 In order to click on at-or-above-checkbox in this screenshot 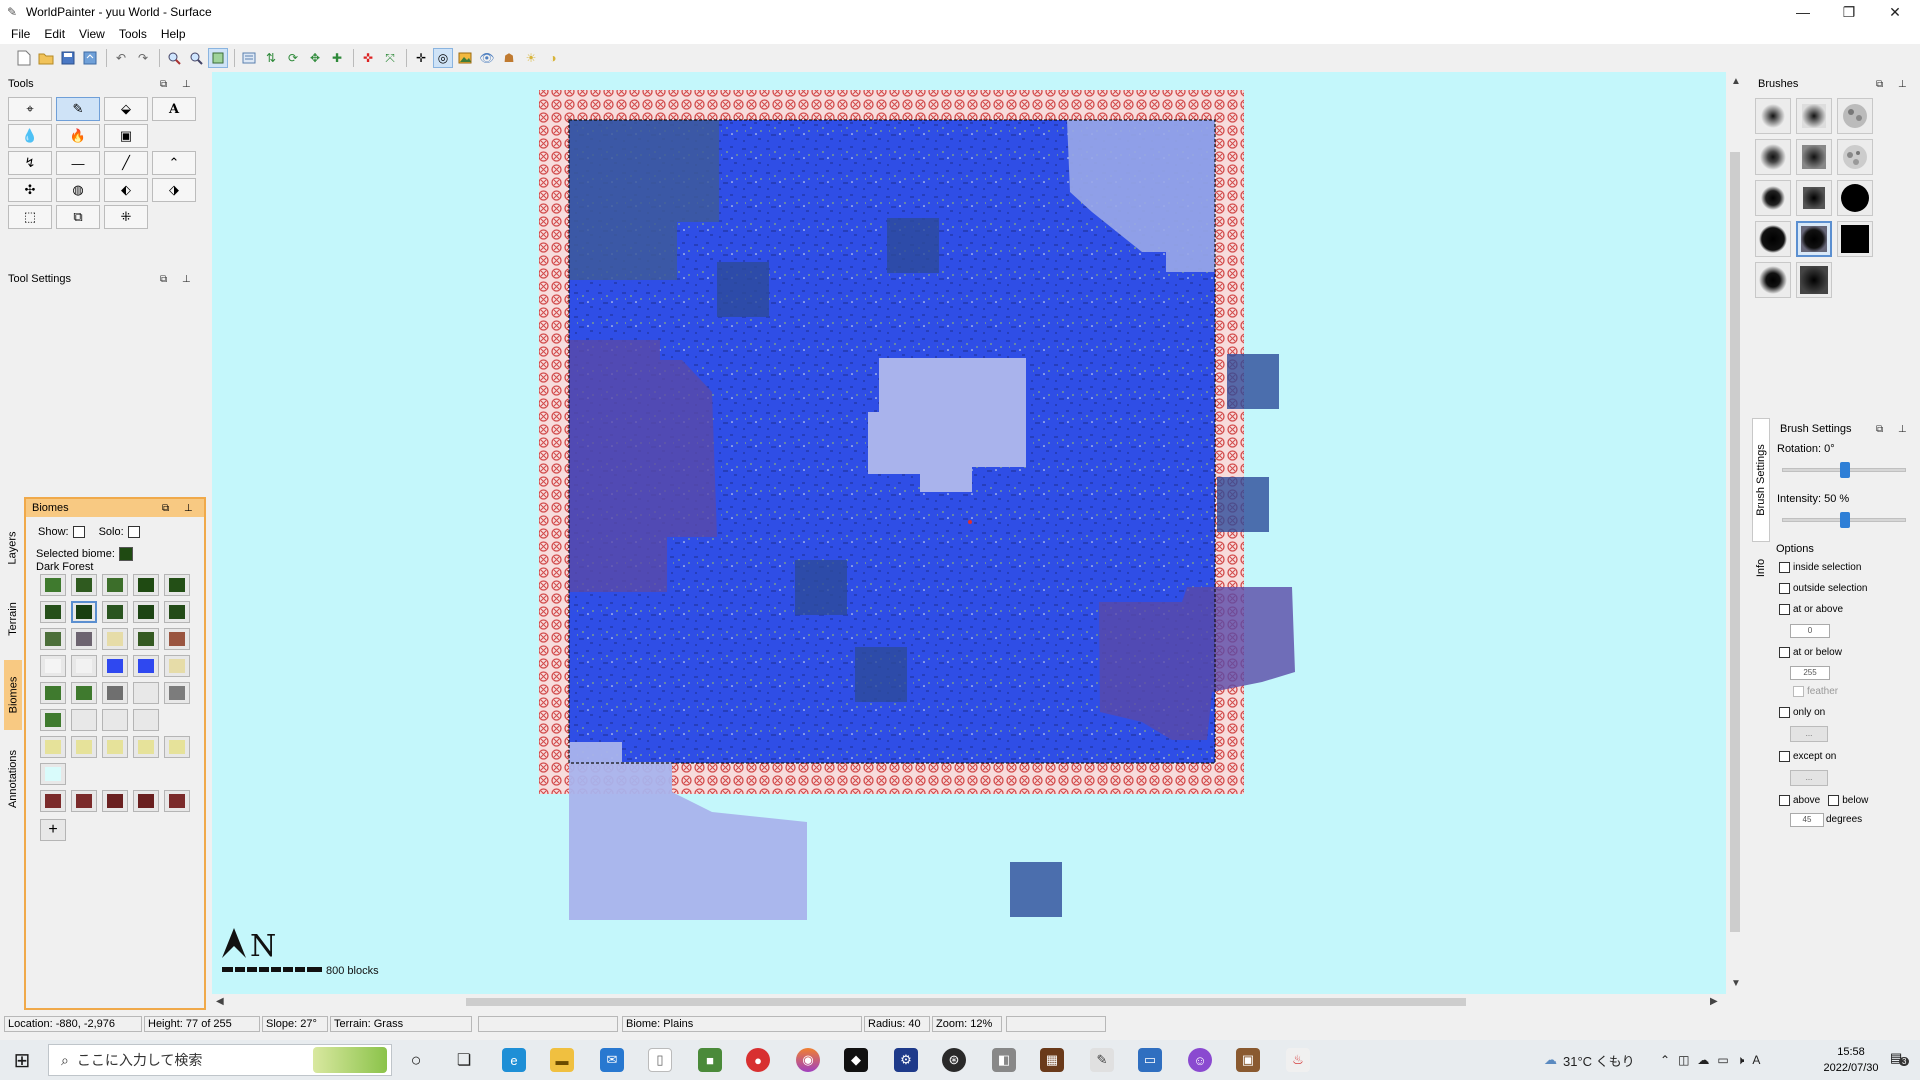, I will do `click(1784, 609)`.